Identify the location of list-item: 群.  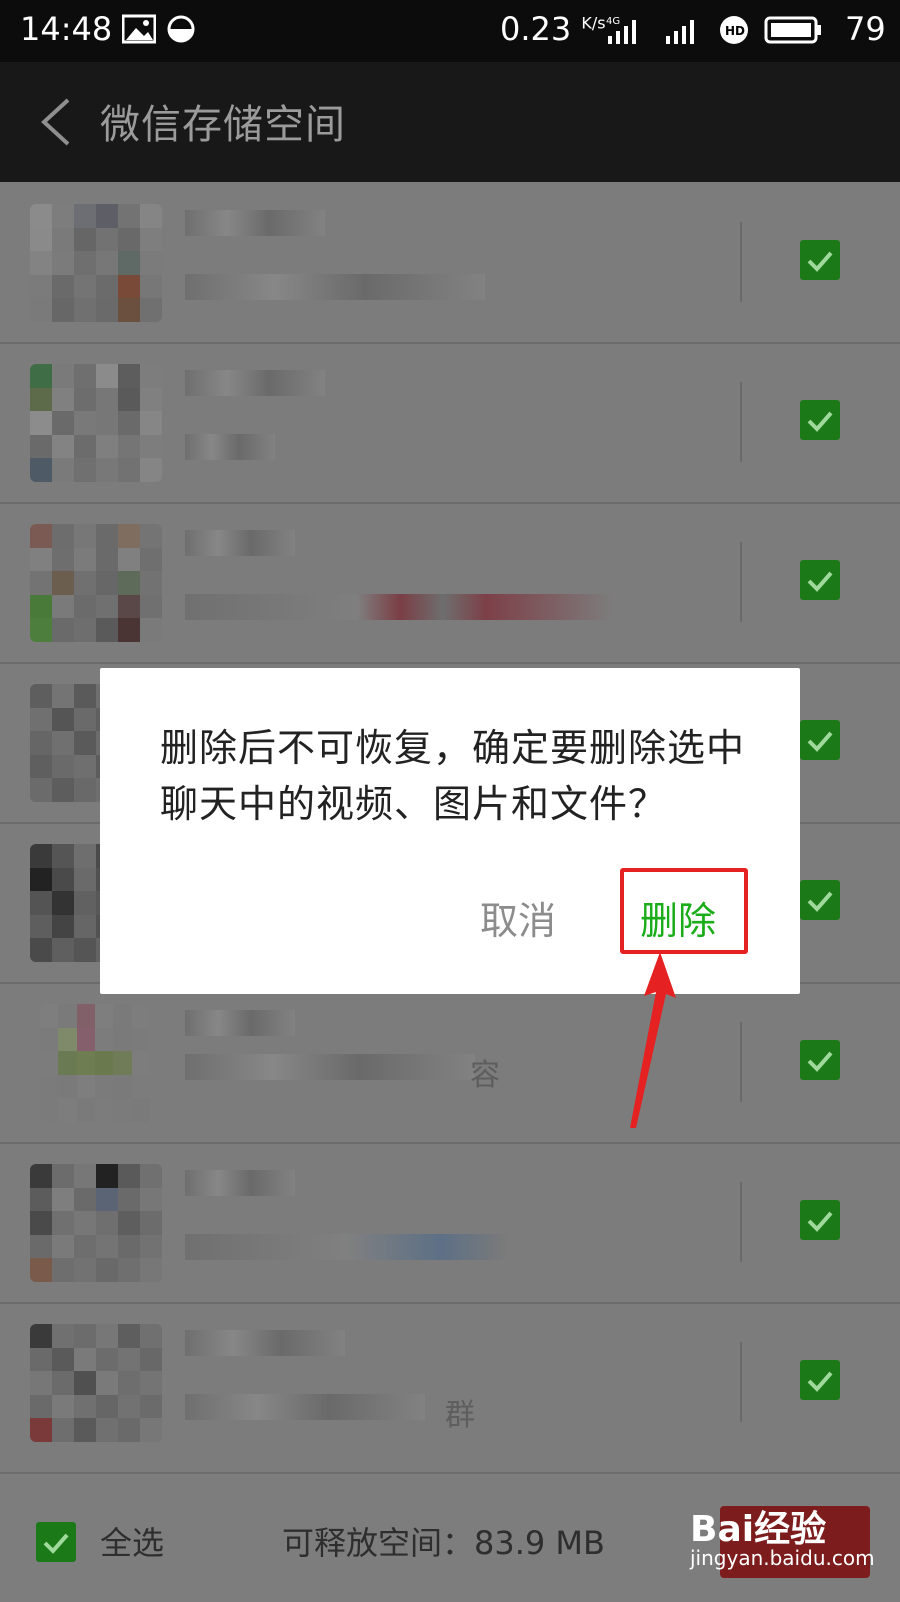
(450, 1382).